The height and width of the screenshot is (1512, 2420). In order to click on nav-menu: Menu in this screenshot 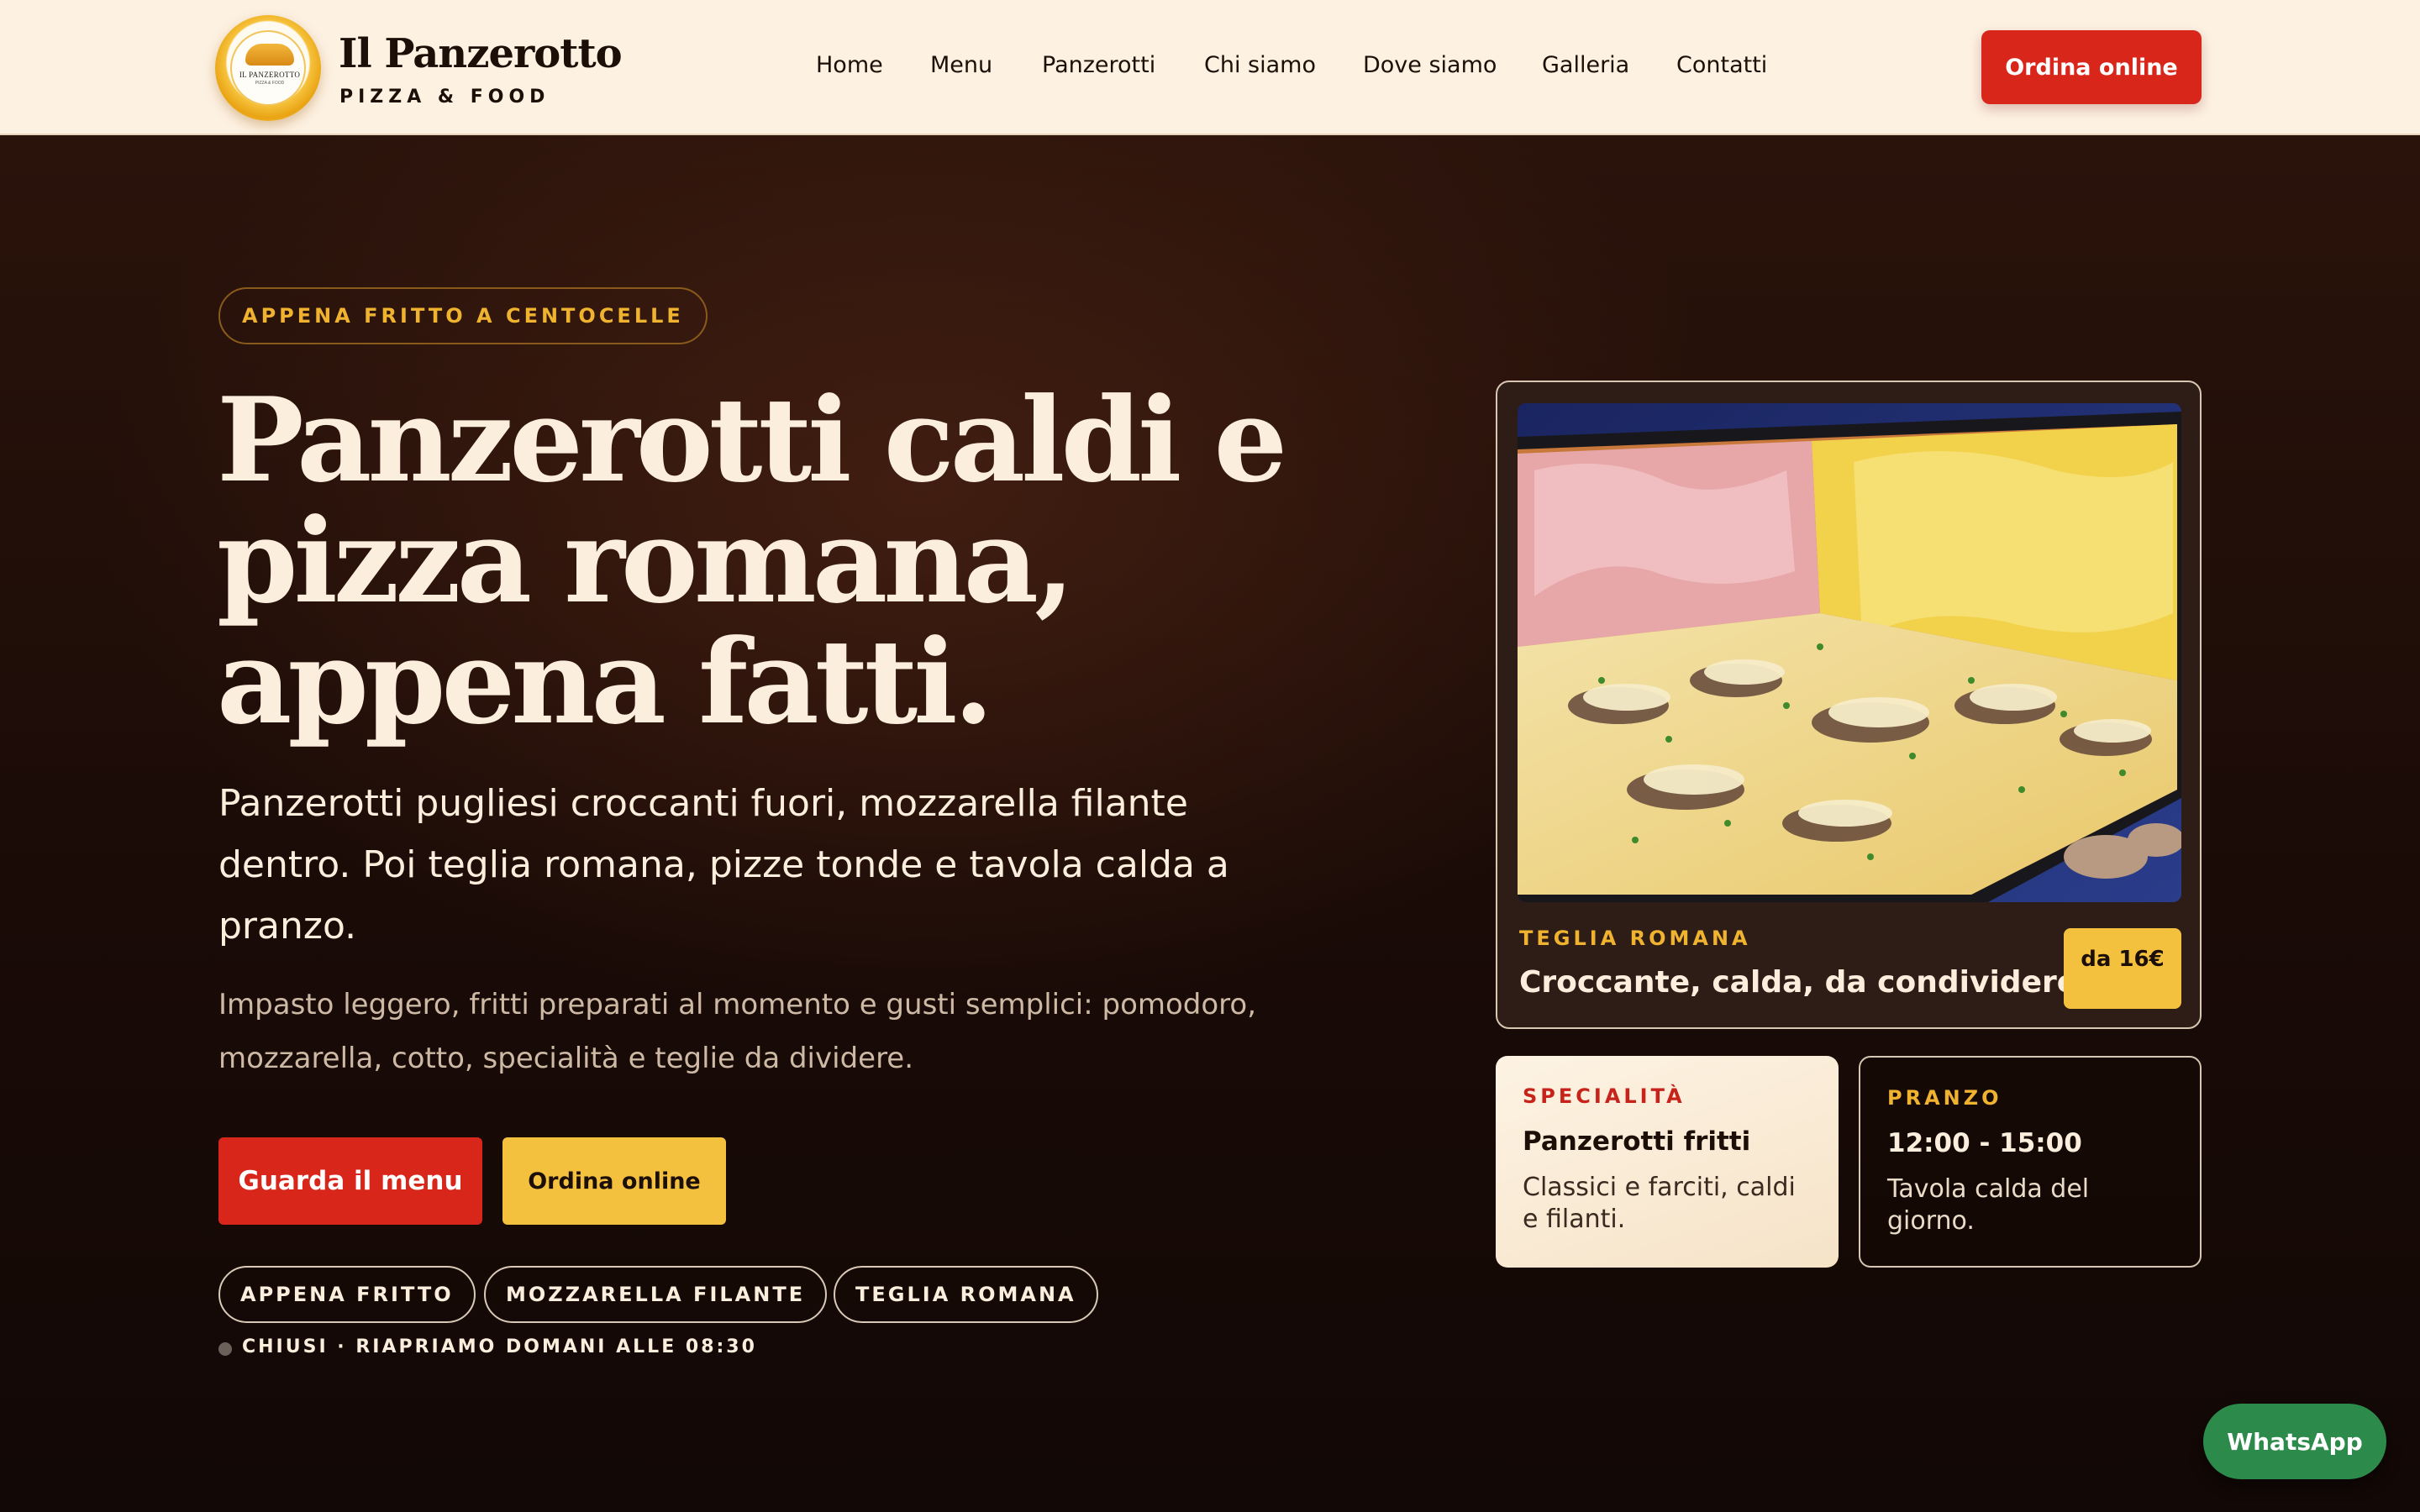, I will do `click(961, 65)`.